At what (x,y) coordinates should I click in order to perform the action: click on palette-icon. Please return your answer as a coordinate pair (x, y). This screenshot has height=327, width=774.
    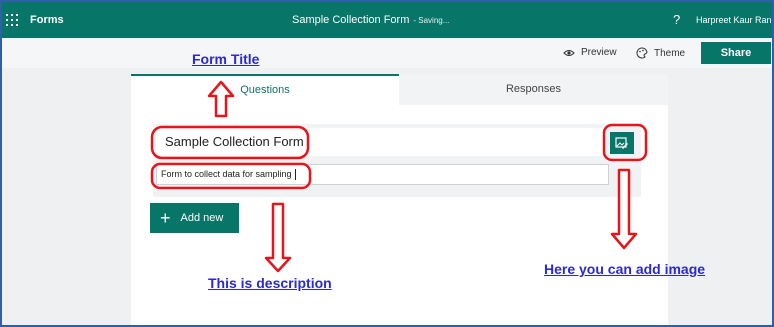
    Looking at the image, I should click on (642, 53).